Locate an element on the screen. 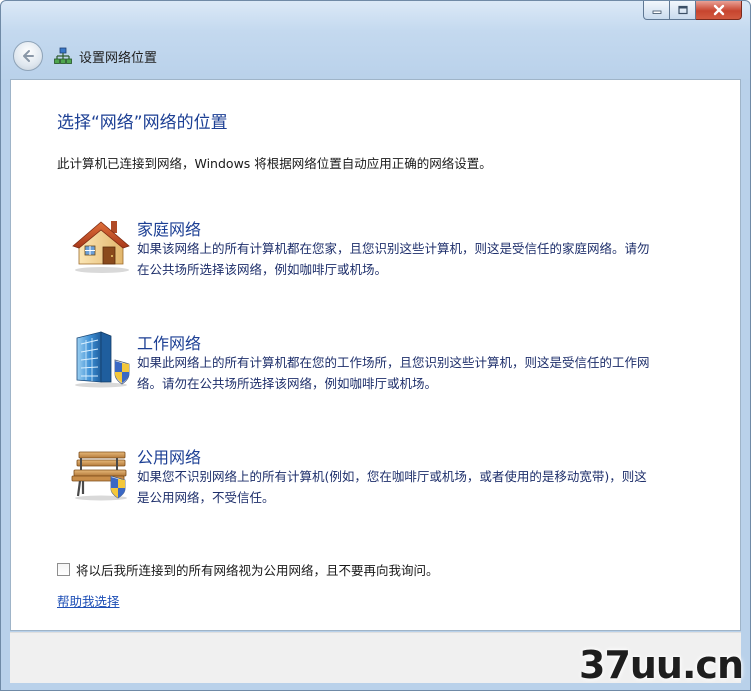 This screenshot has width=753, height=693. close-icon is located at coordinates (718, 10).